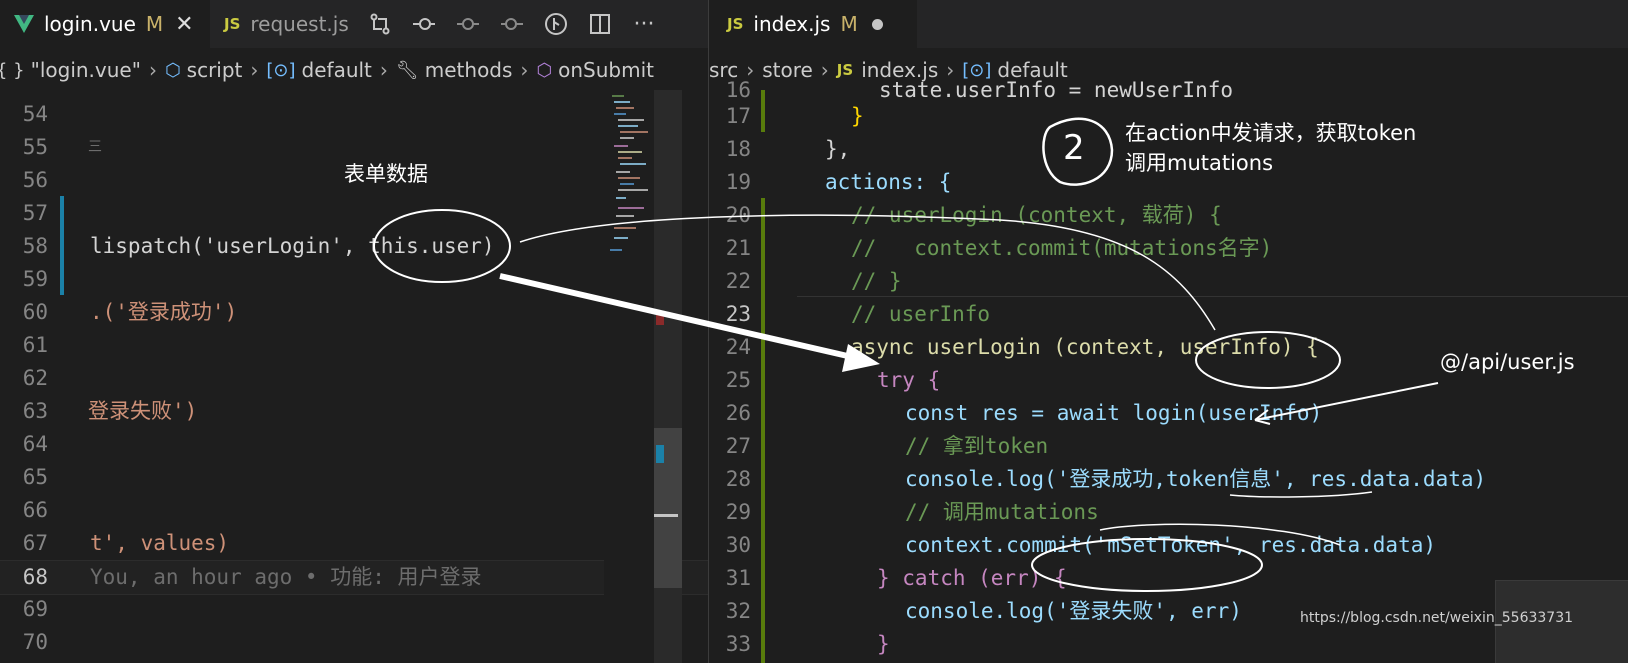  What do you see at coordinates (1437, 618) in the screenshot?
I see `watermark: https://blog.csdn.net/weixin_55633731` at bounding box center [1437, 618].